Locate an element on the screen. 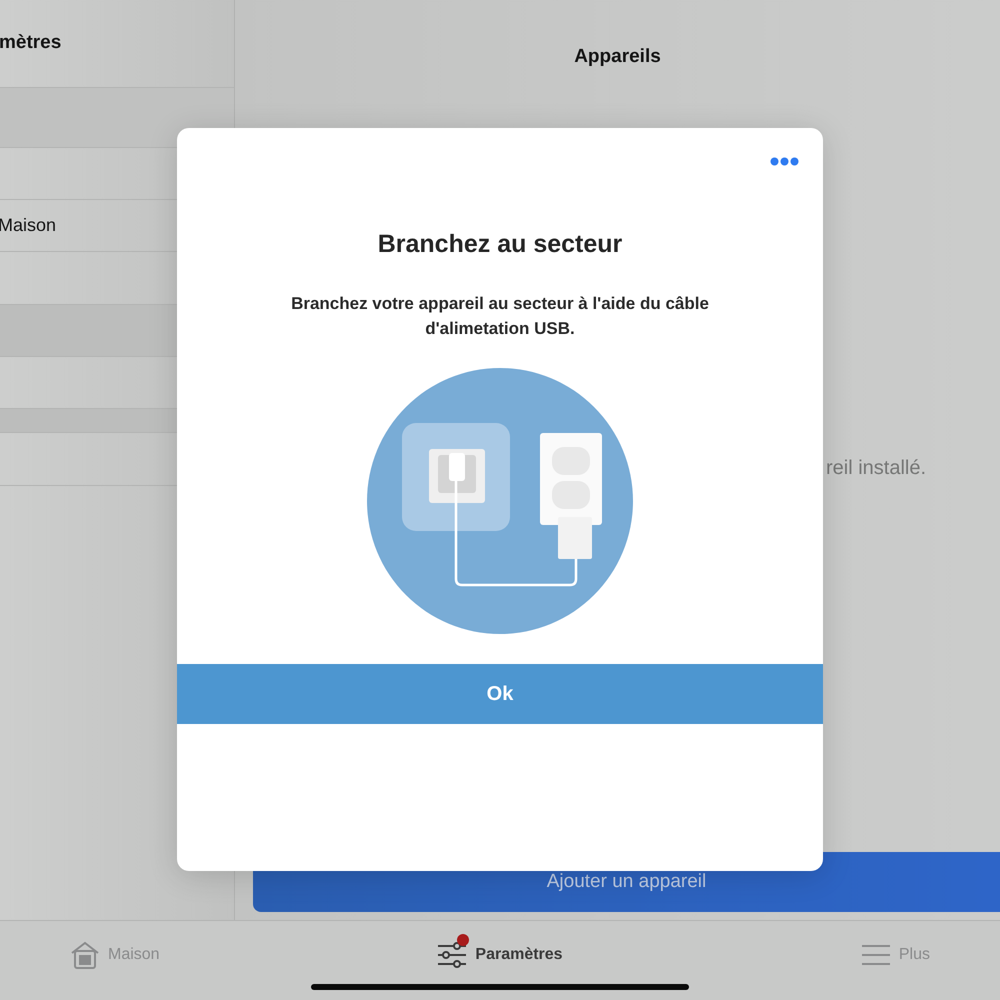 This screenshot has height=1000, width=1000. menu-icon is located at coordinates (875, 955).